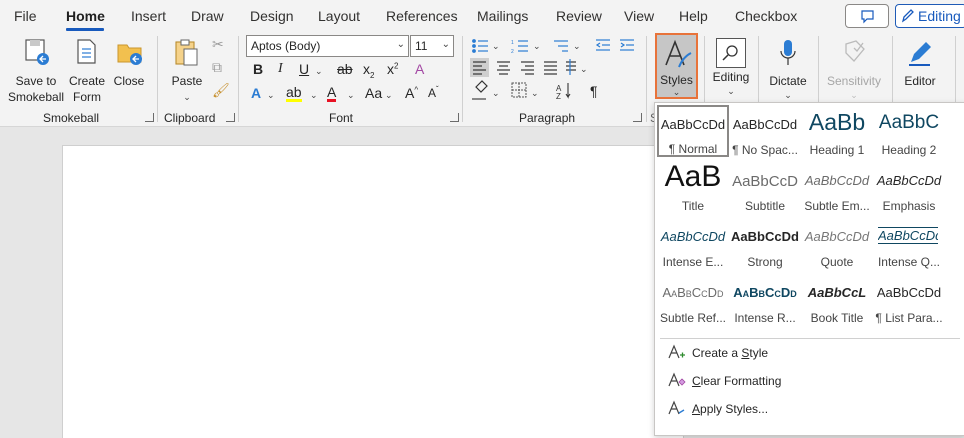 The width and height of the screenshot is (964, 438). I want to click on font-color-button: A, so click(332, 93).